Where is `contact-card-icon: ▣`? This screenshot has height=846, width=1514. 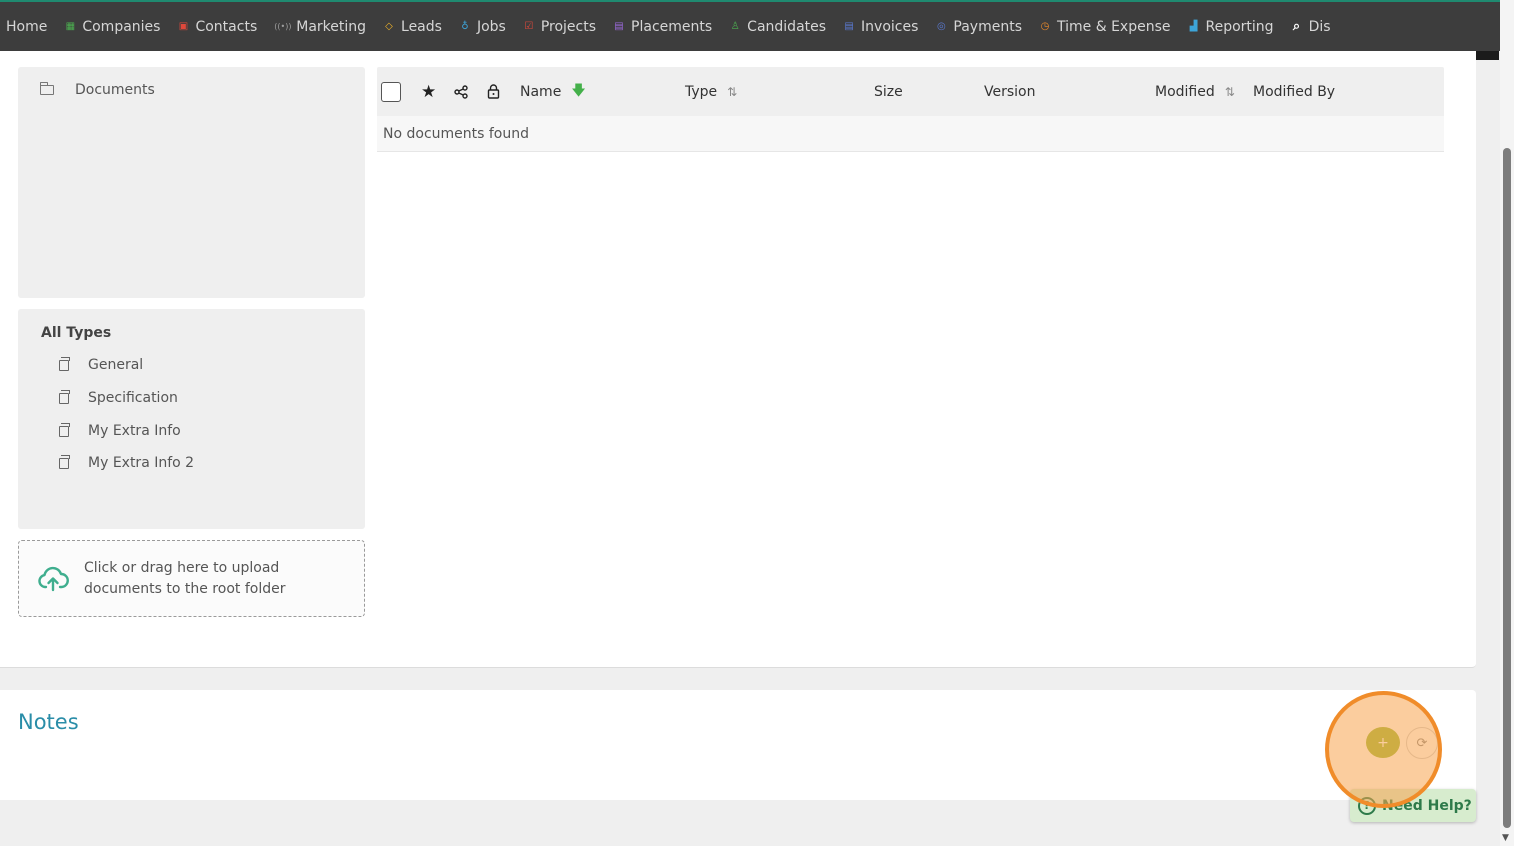 contact-card-icon: ▣ is located at coordinates (183, 26).